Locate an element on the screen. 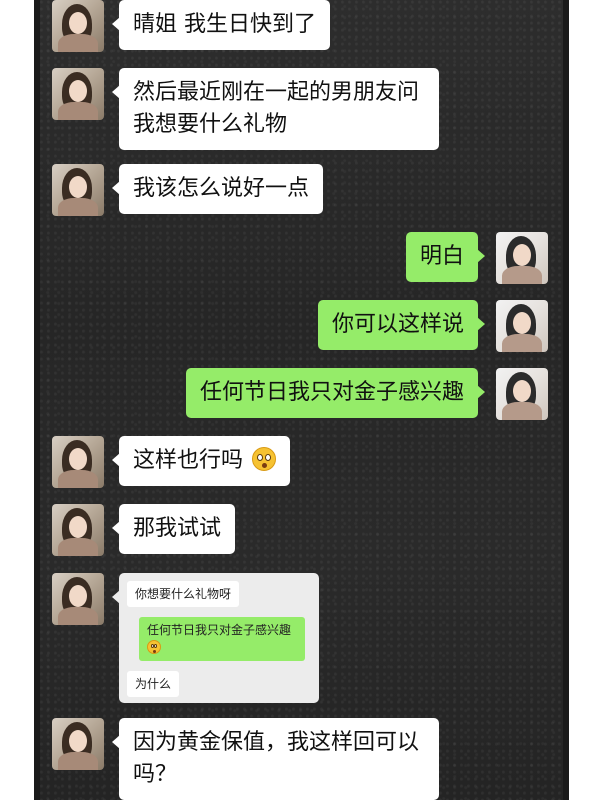 This screenshot has height=800, width=600. message-bubble-incoming: 那我试试 is located at coordinates (173, 529).